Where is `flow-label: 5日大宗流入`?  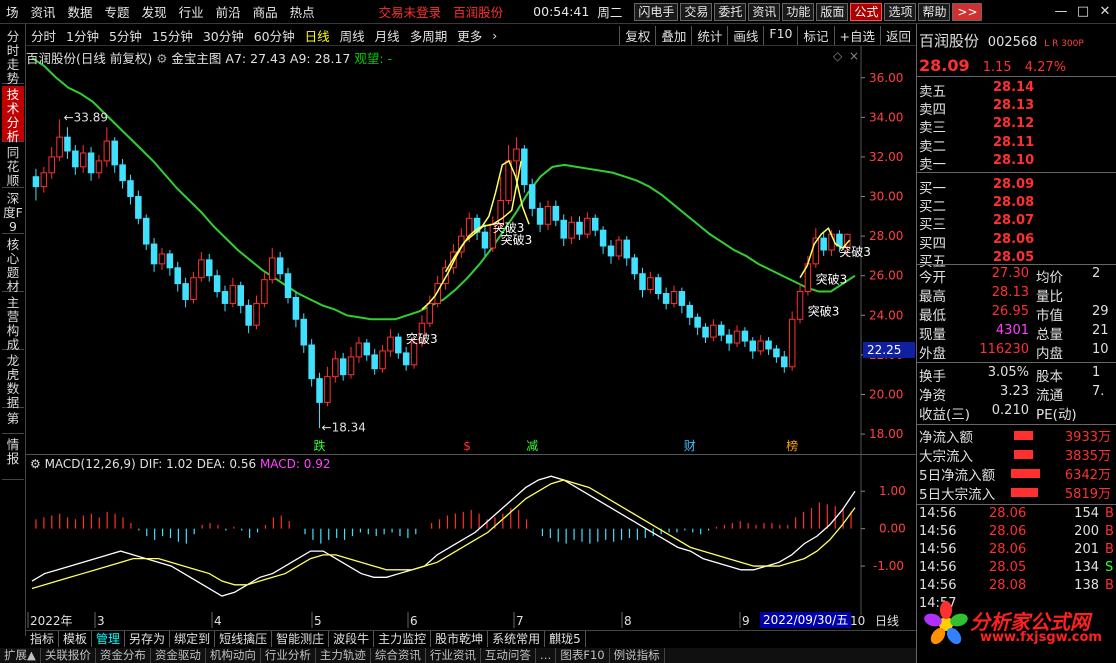
flow-label: 5日大宗流入 is located at coordinates (957, 495).